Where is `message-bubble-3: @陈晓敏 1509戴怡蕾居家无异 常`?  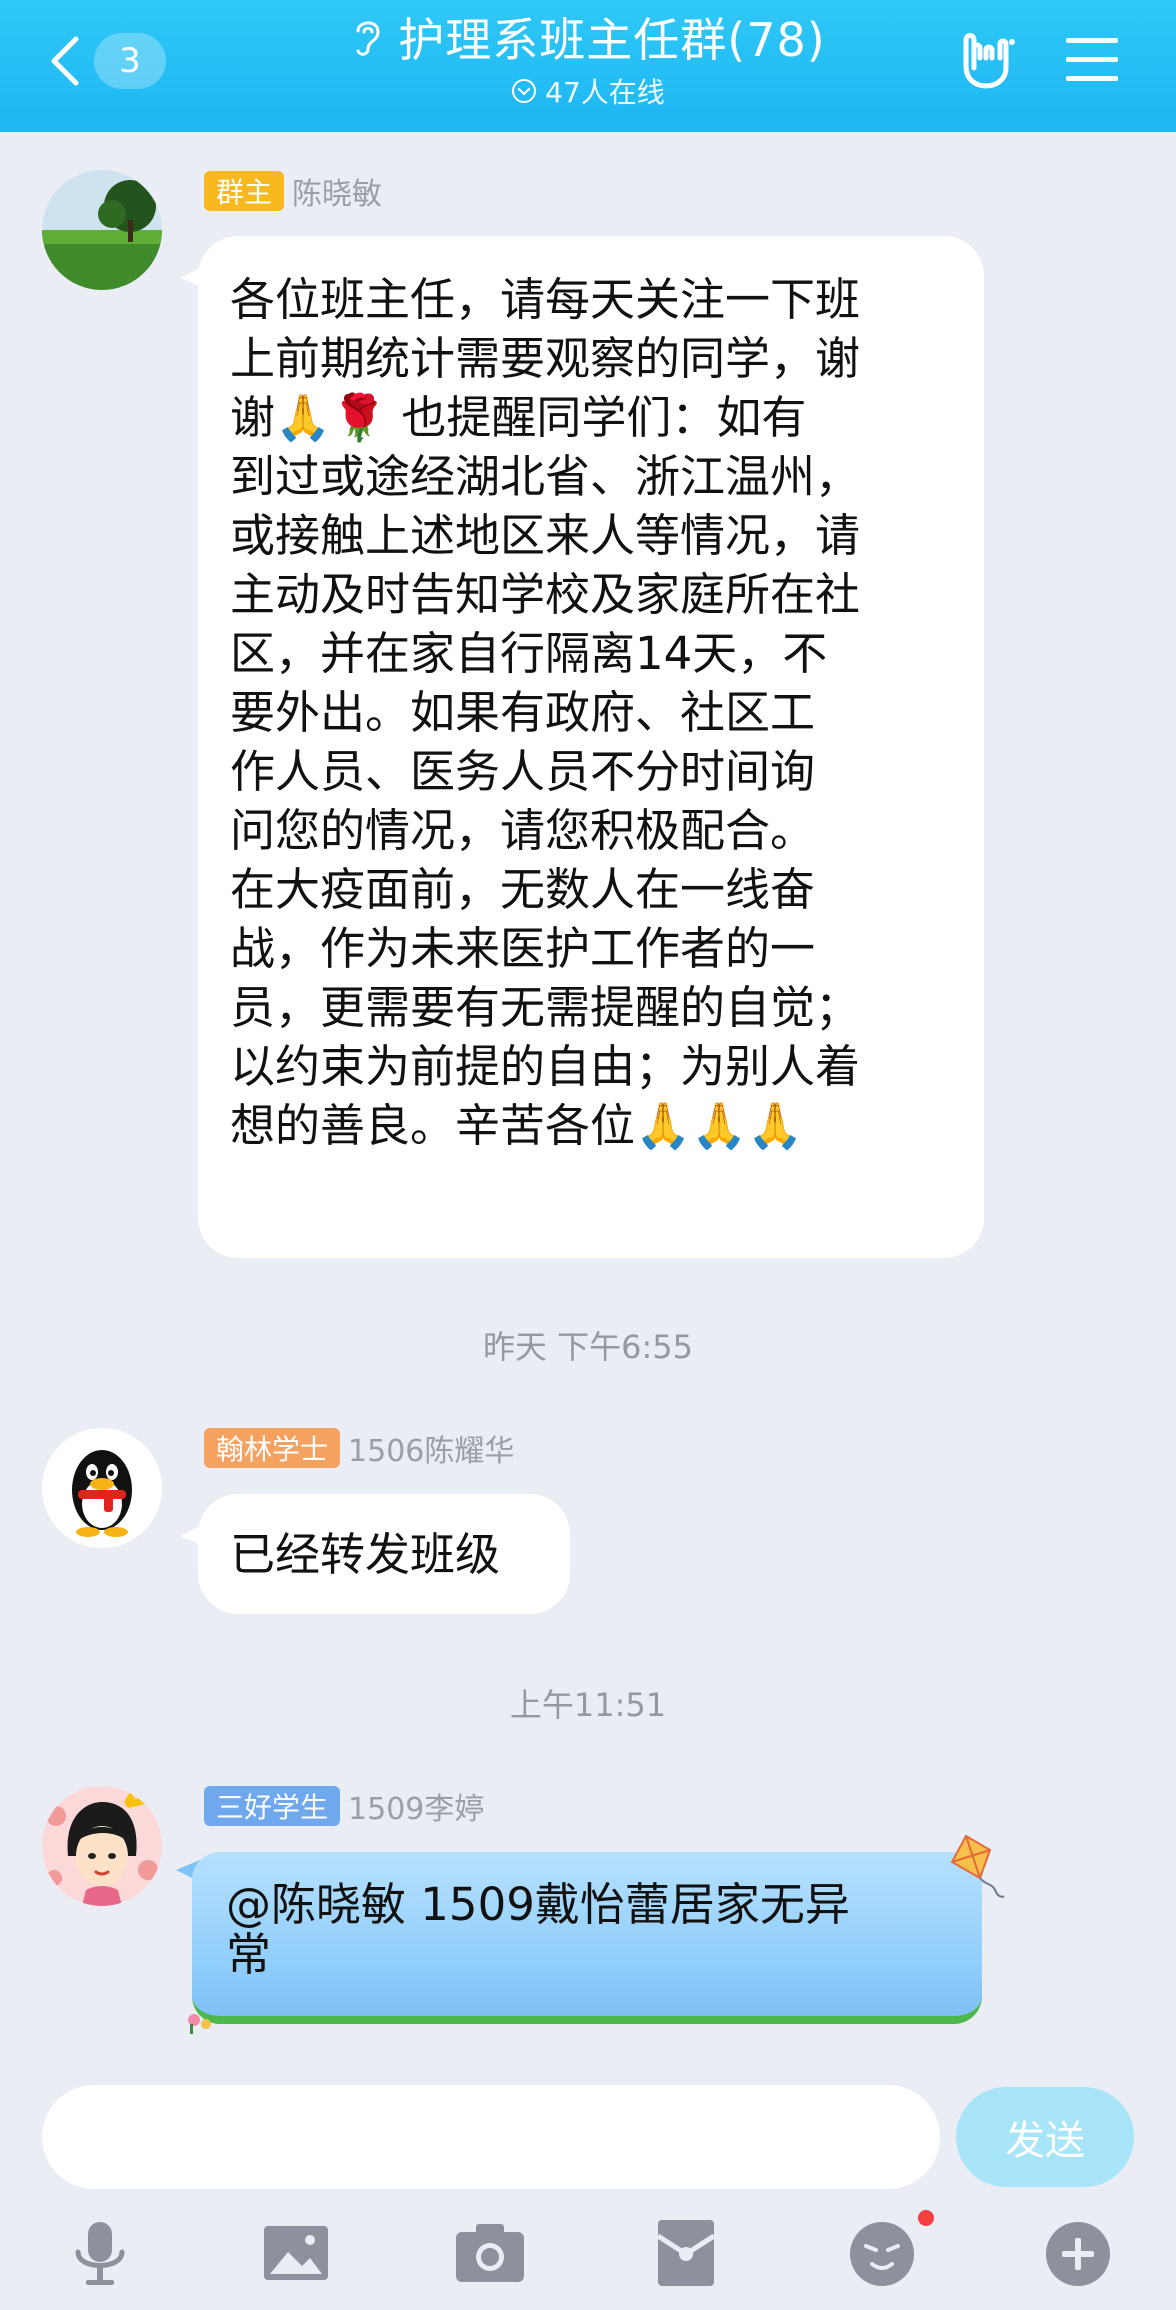 message-bubble-3: @陈晓敏 1509戴怡蕾居家无异 常 is located at coordinates (596, 1934).